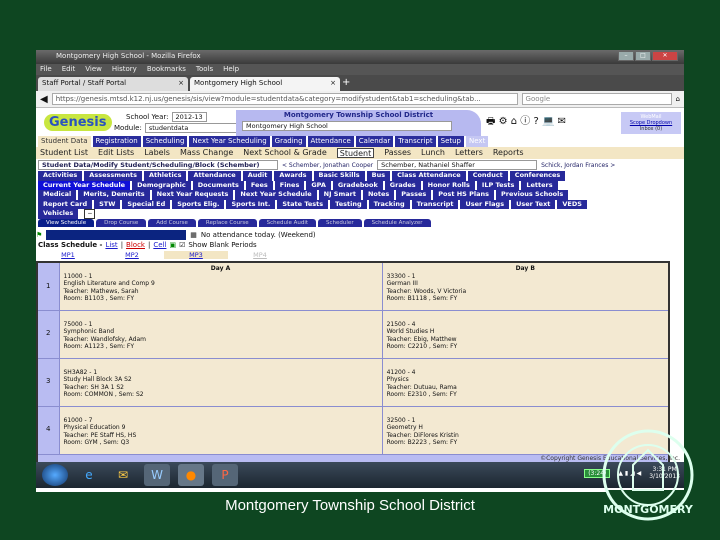 The image size is (720, 540). I want to click on mp4-link: MP4, so click(260, 255).